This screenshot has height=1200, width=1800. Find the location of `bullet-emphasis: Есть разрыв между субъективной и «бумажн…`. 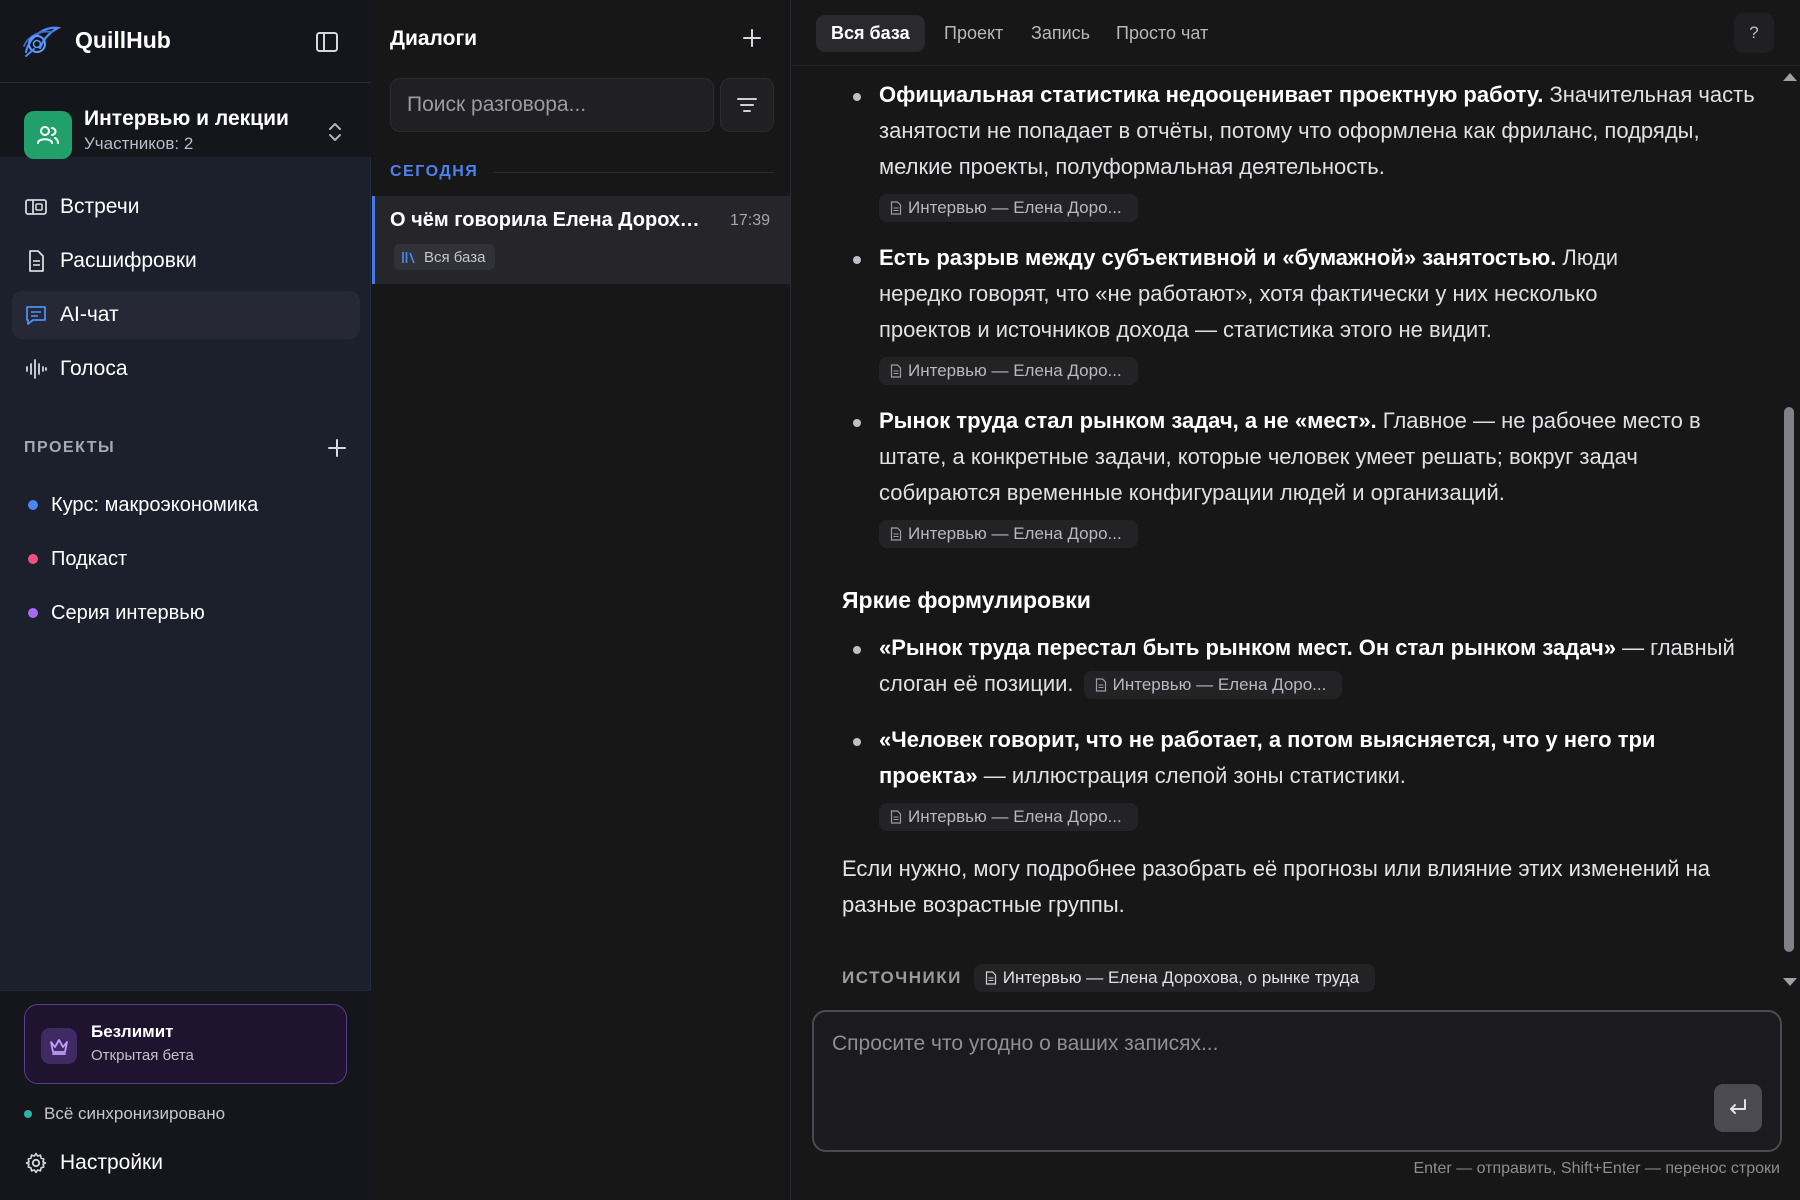

bullet-emphasis: Есть разрыв между субъективной и «бумажн… is located at coordinates (1218, 257).